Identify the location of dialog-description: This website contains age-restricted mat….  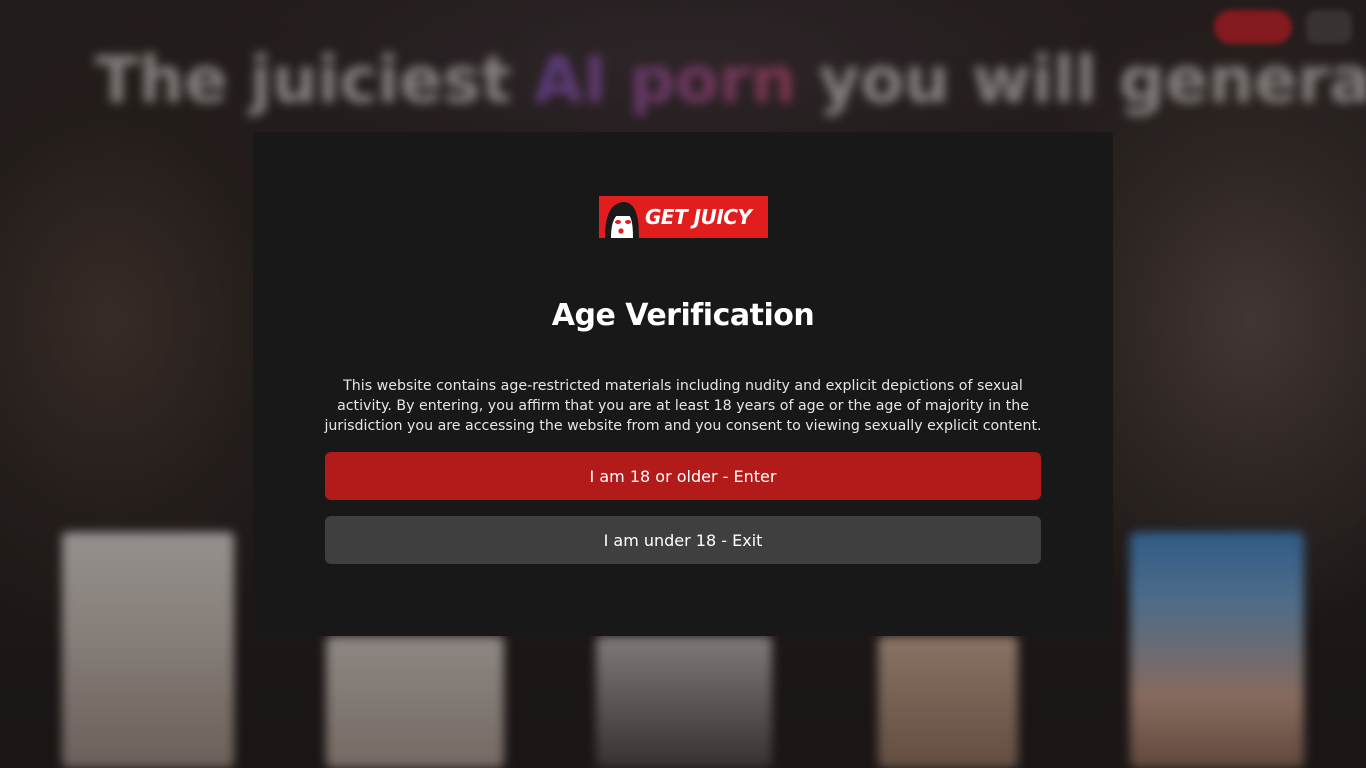
(683, 406).